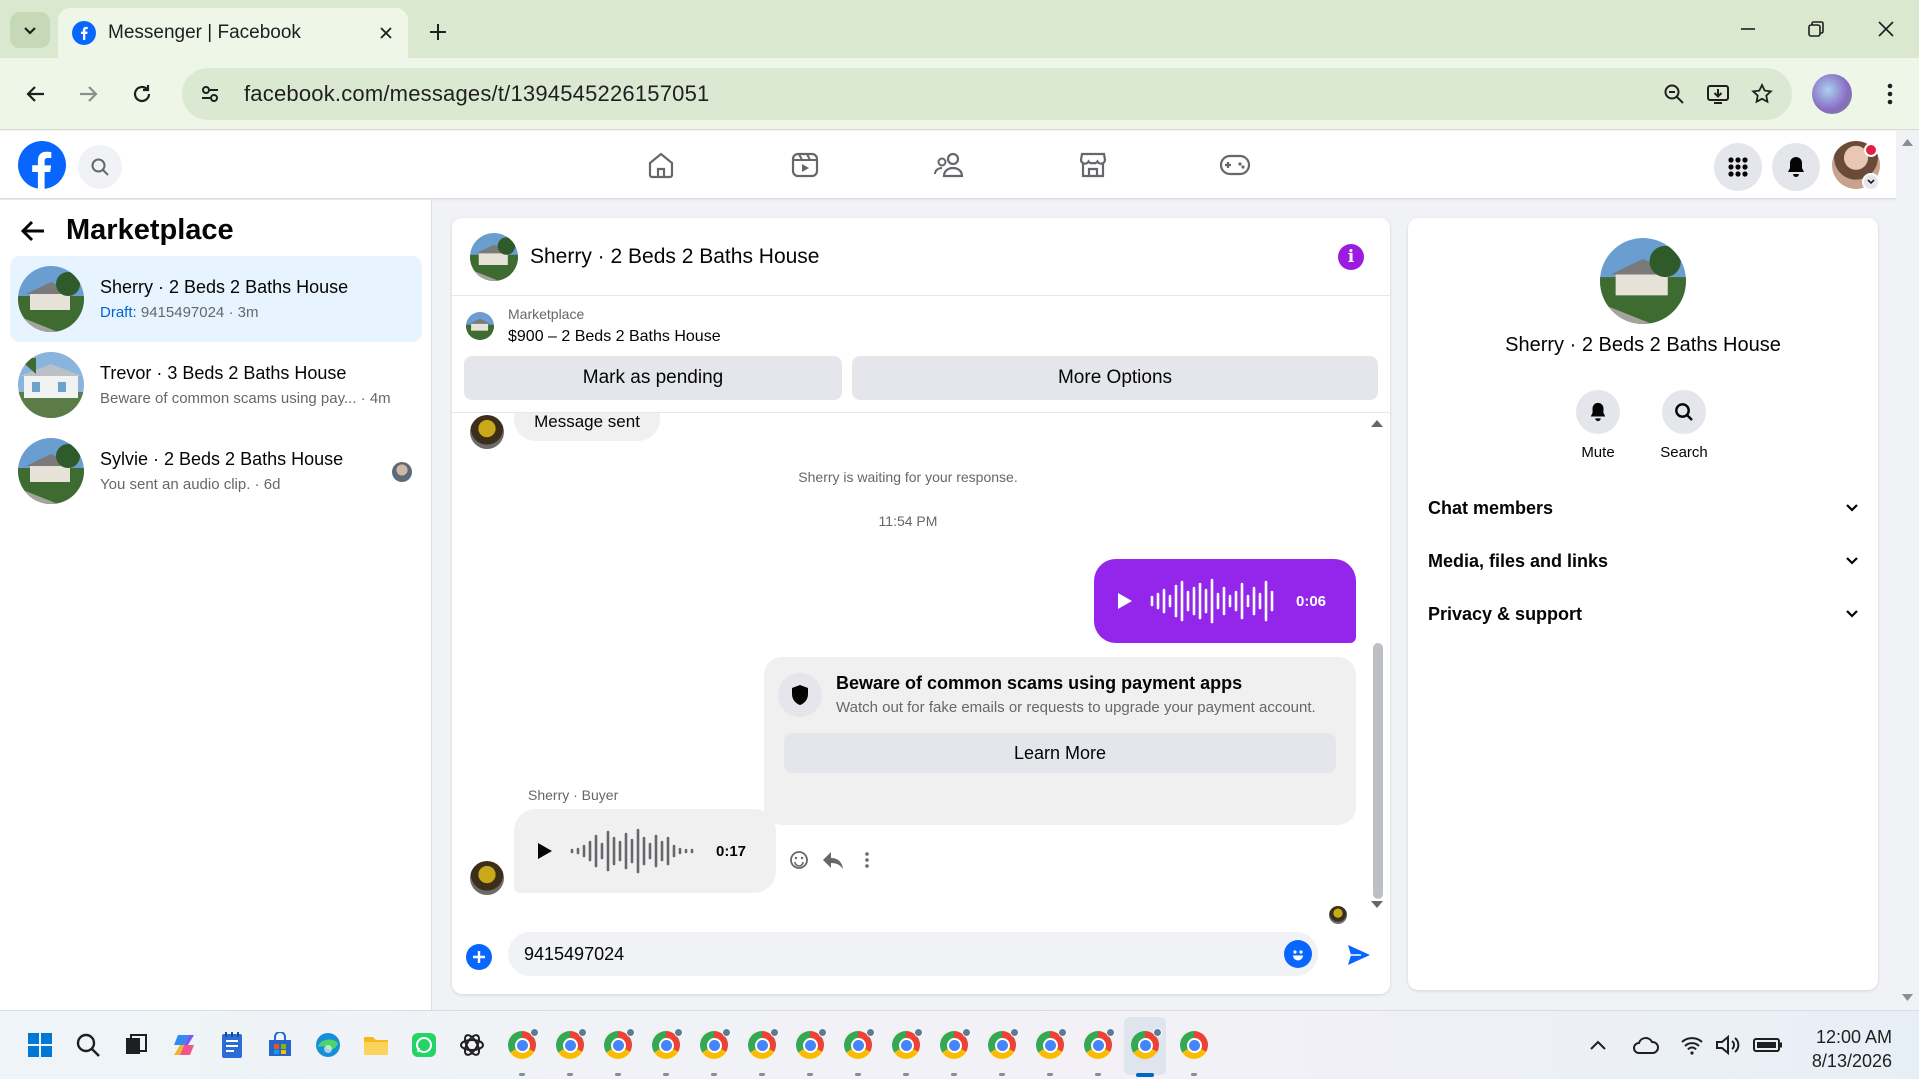 Image resolution: width=1919 pixels, height=1079 pixels. Describe the element at coordinates (674, 257) in the screenshot. I see `chat-title: Sherry · 2 Beds 2 Baths House` at that location.